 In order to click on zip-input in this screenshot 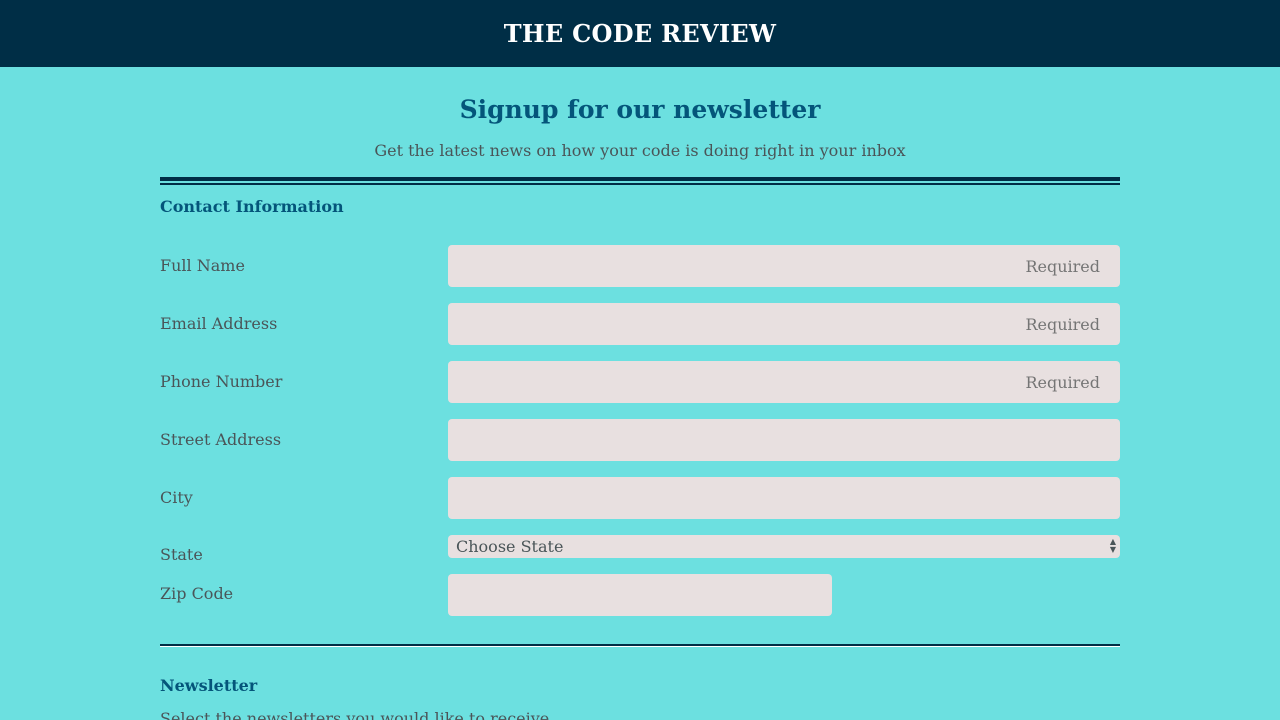, I will do `click(640, 595)`.